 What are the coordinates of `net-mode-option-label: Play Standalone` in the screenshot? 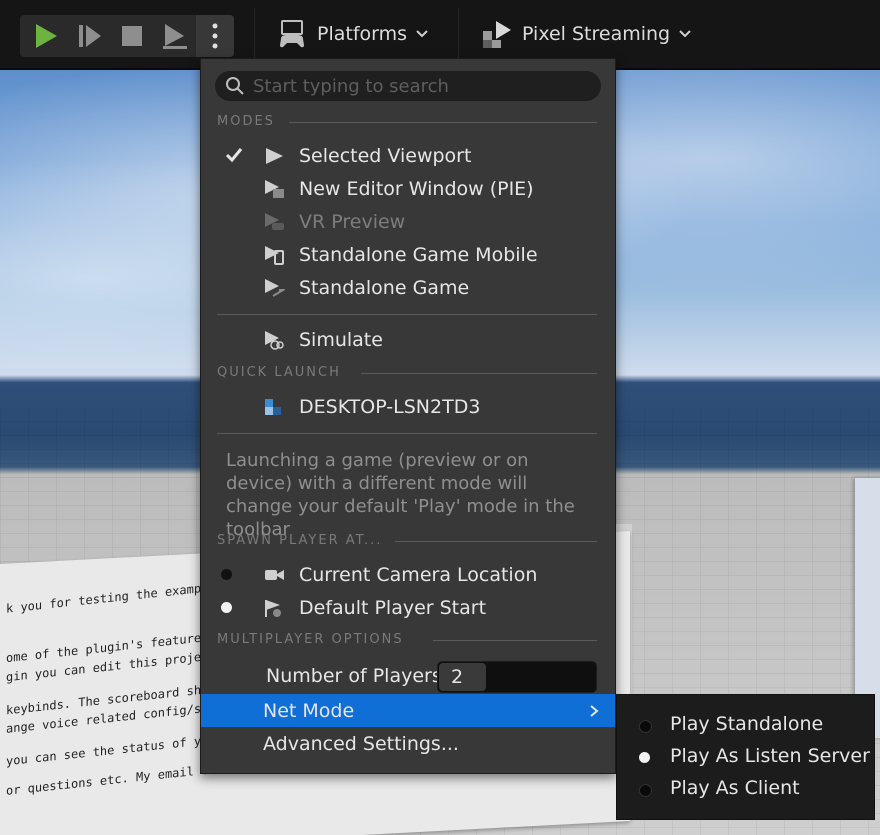 It's located at (747, 724).